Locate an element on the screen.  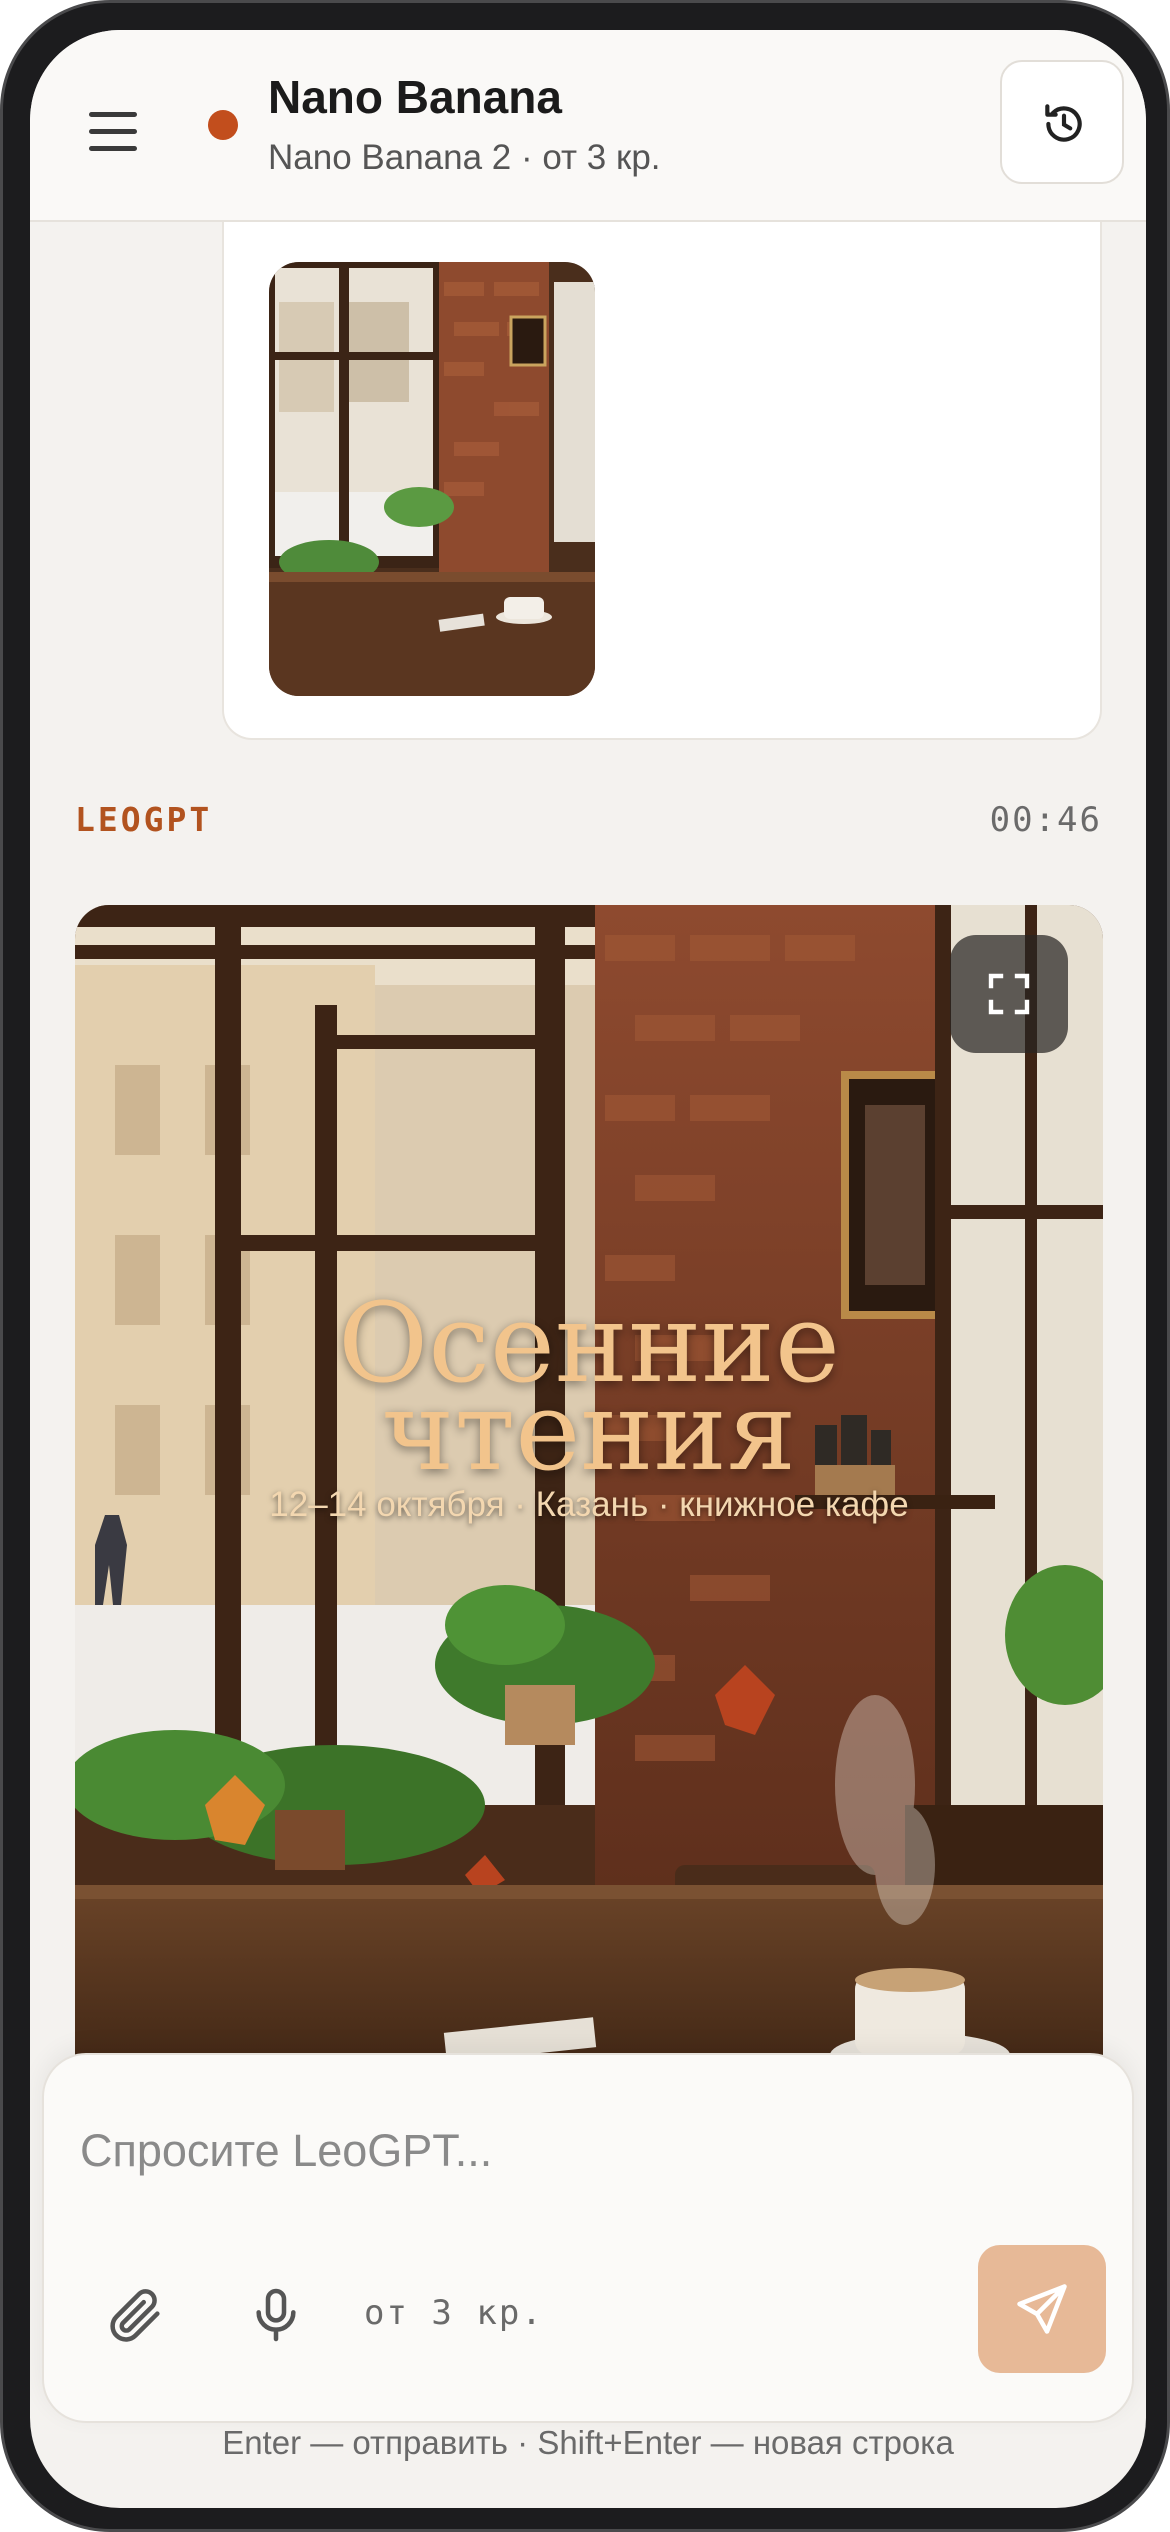
chat-header: Nano Banana Nano Banana 2 · от 3 кр. is located at coordinates (588, 126).